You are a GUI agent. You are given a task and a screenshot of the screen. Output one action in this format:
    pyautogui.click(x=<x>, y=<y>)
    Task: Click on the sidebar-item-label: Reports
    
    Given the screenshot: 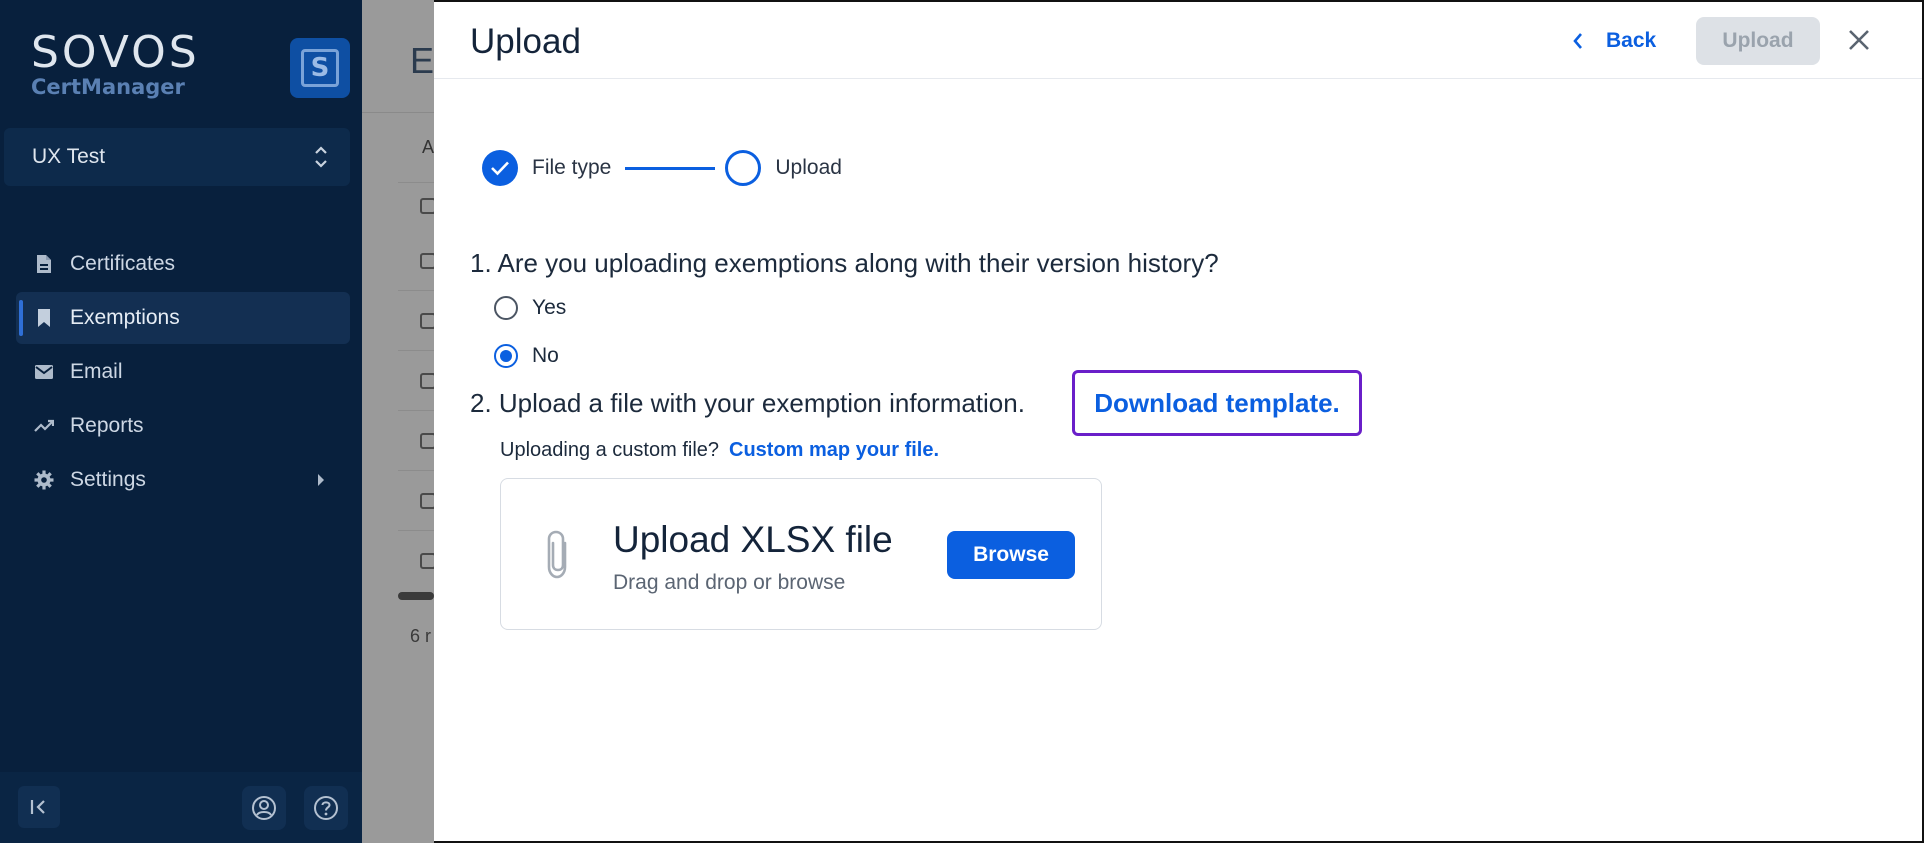 What is the action you would take?
    pyautogui.click(x=107, y=425)
    